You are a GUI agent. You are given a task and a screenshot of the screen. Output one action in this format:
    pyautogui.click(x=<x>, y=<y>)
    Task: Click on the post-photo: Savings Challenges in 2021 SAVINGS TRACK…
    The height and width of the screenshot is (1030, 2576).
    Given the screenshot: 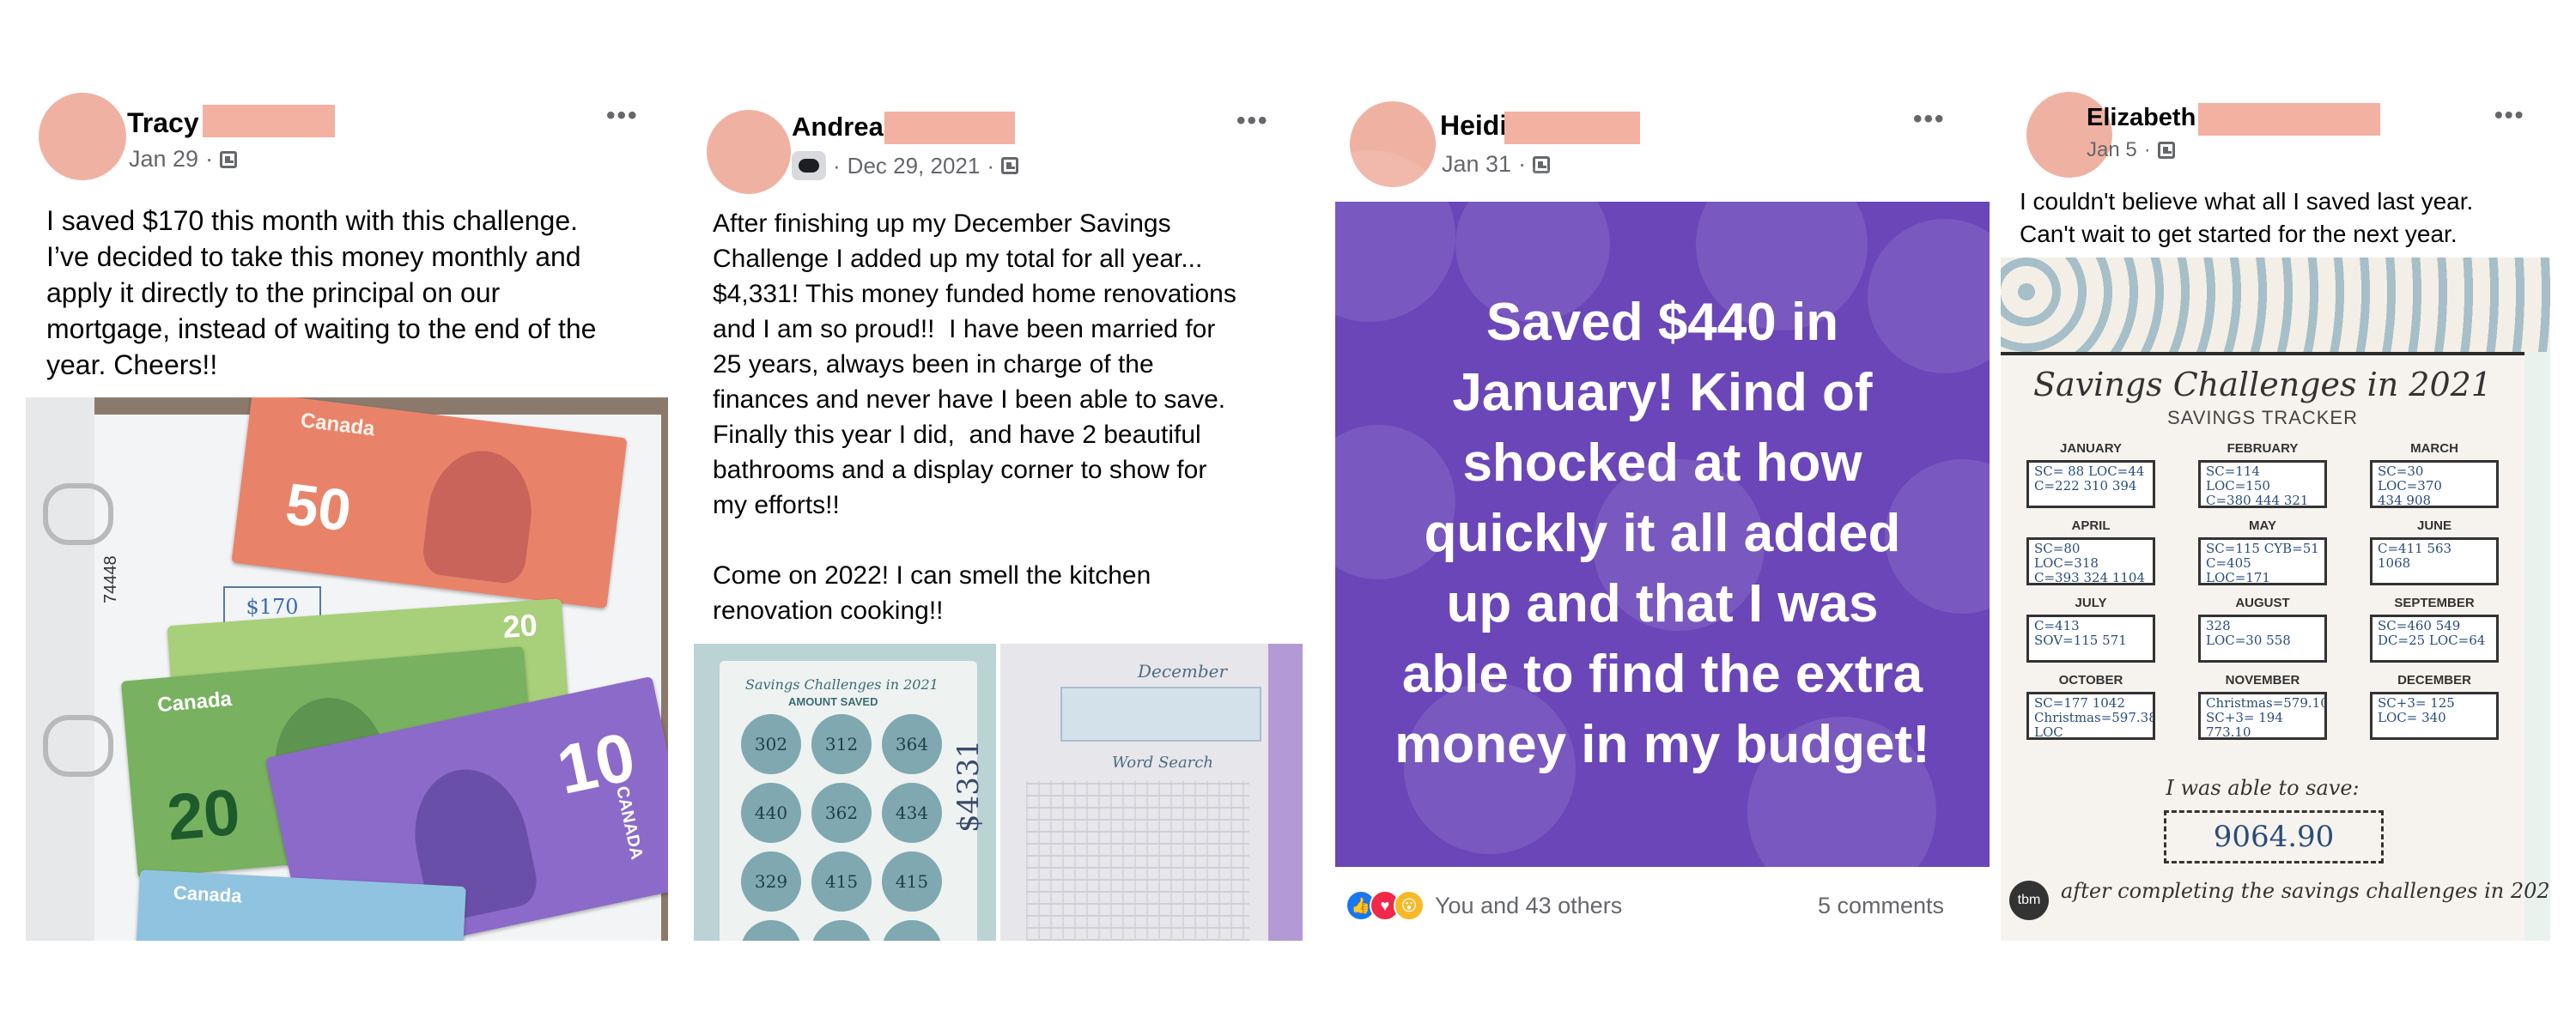 What is the action you would take?
    pyautogui.click(x=2275, y=599)
    